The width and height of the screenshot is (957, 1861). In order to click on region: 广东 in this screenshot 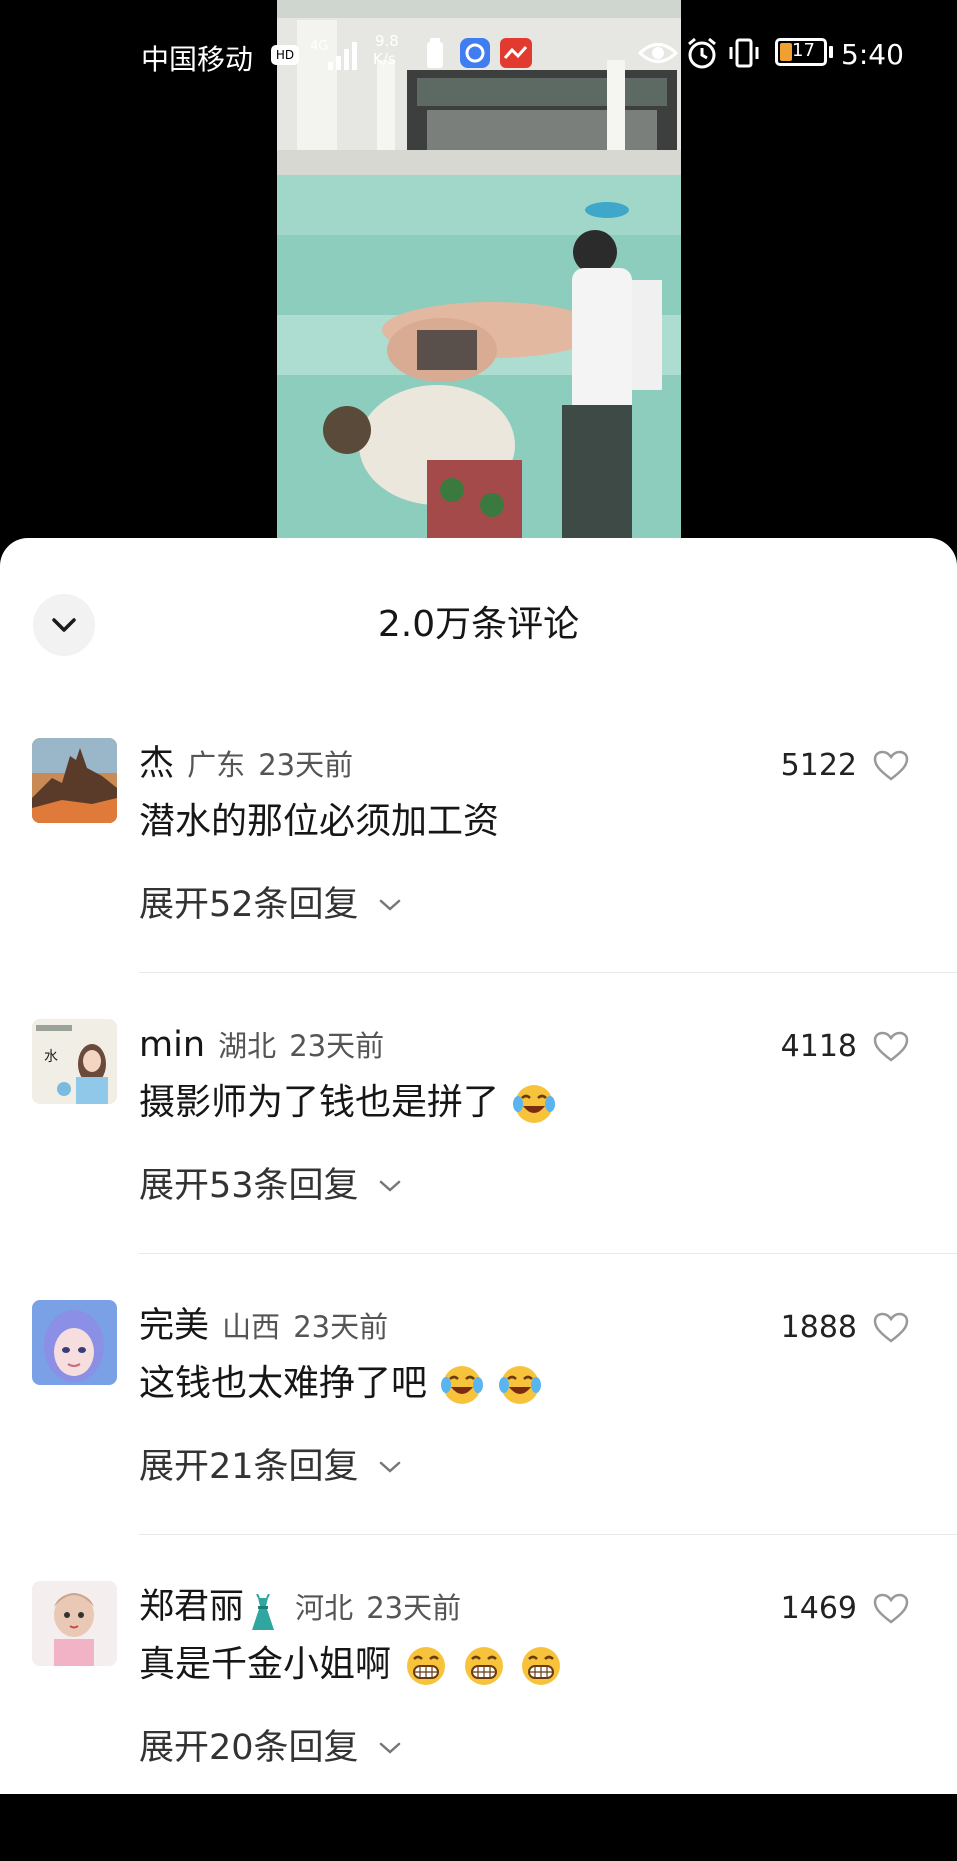, I will do `click(216, 765)`.